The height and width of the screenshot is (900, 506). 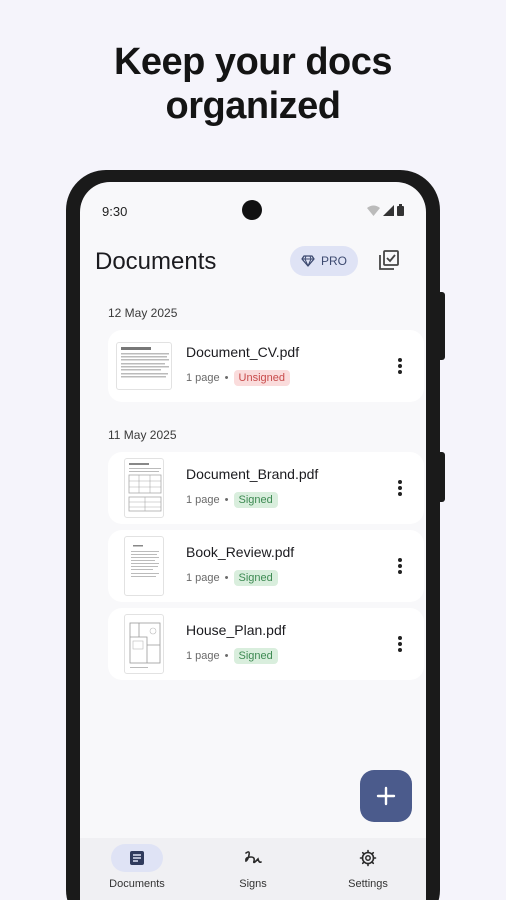 What do you see at coordinates (400, 210) in the screenshot?
I see `battery-icon` at bounding box center [400, 210].